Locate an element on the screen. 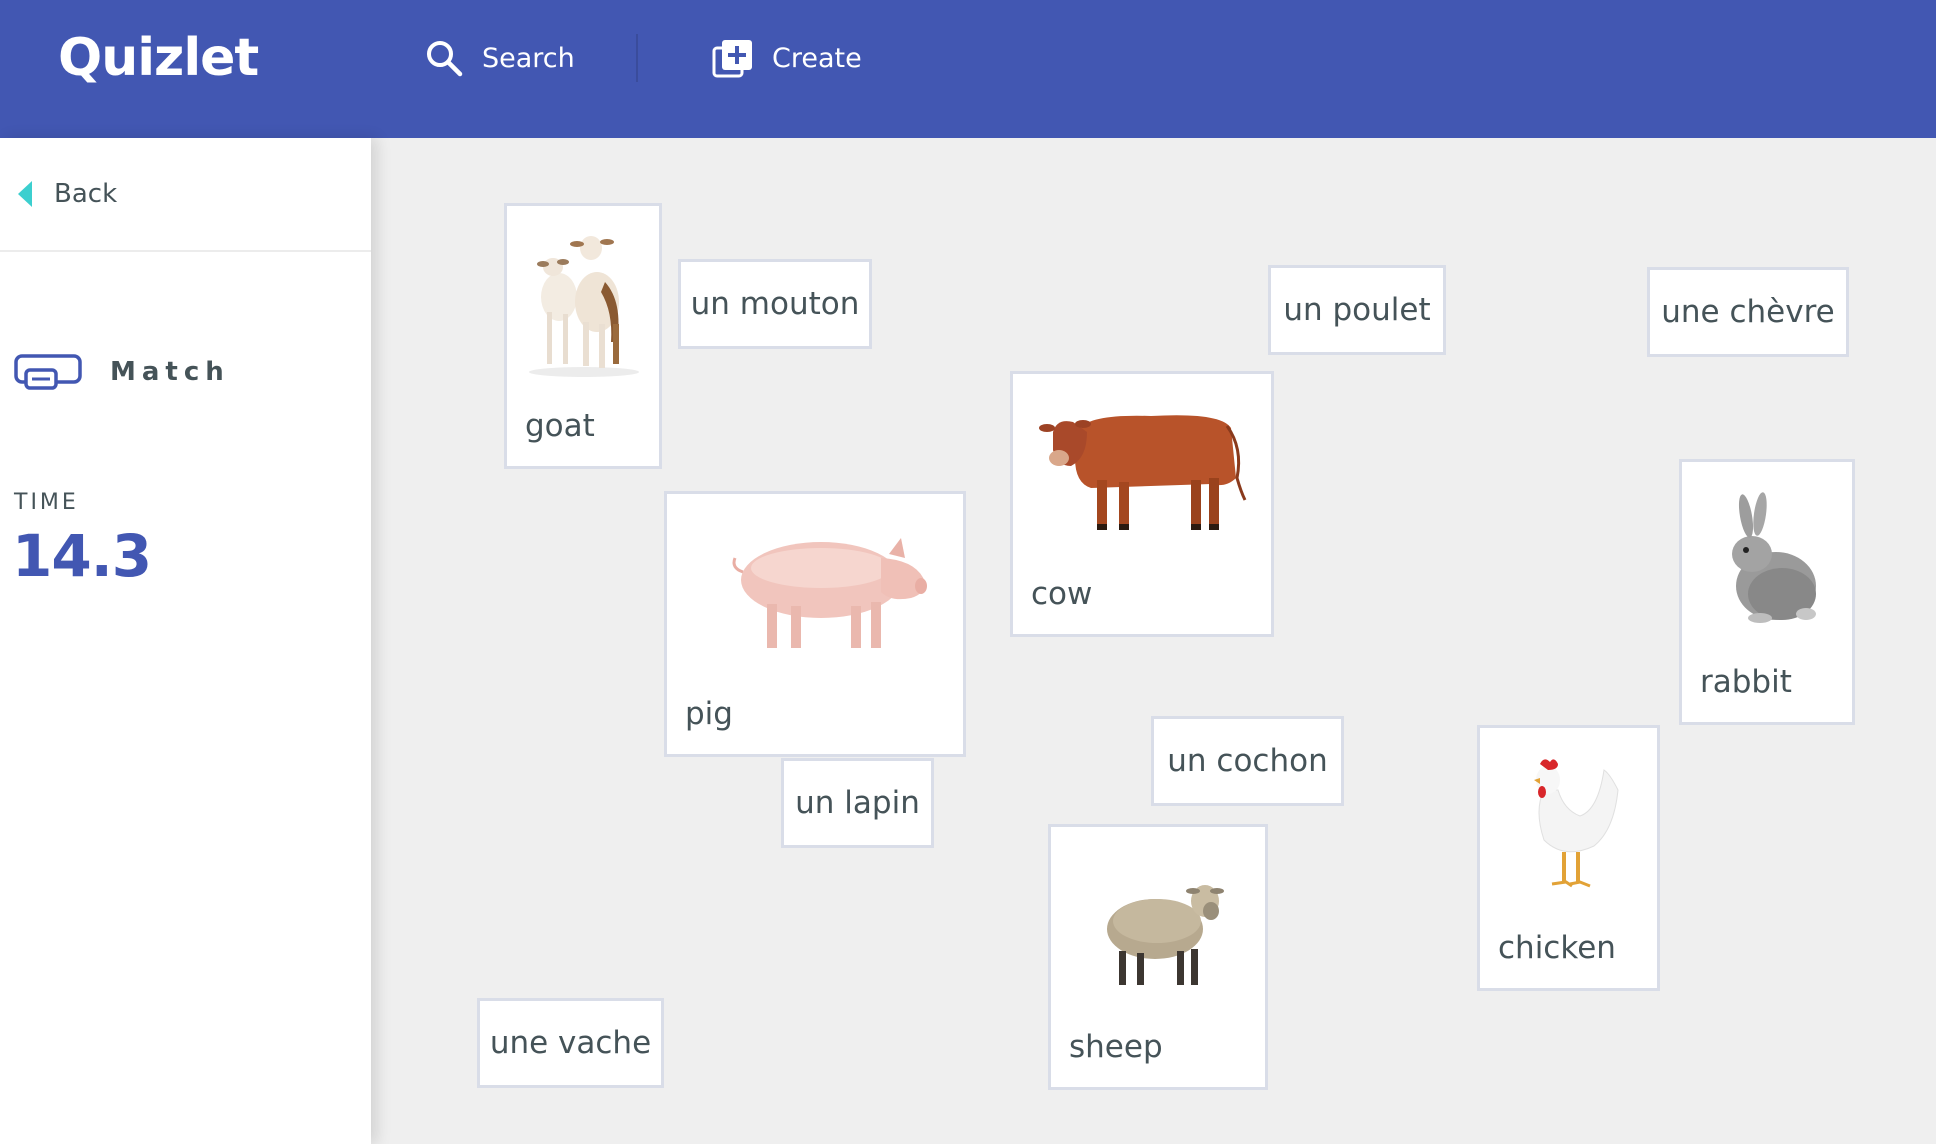  card-label: une chèvre is located at coordinates (1748, 312).